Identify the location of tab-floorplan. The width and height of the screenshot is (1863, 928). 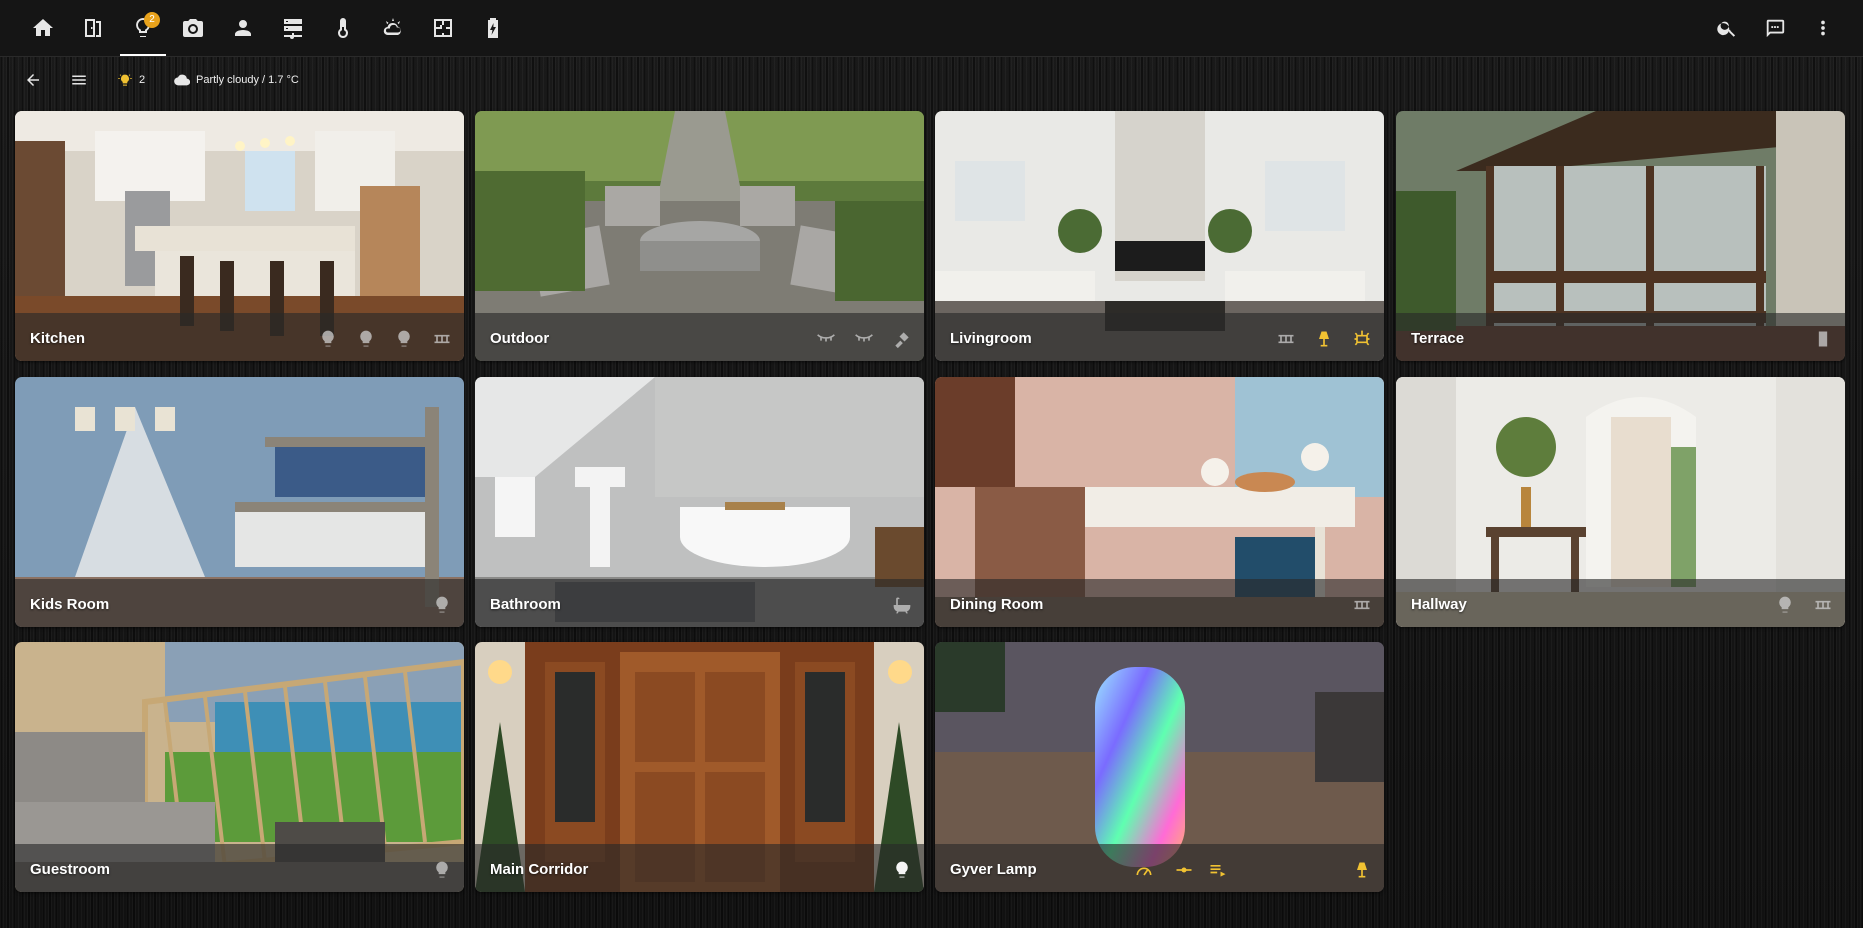
(443, 28).